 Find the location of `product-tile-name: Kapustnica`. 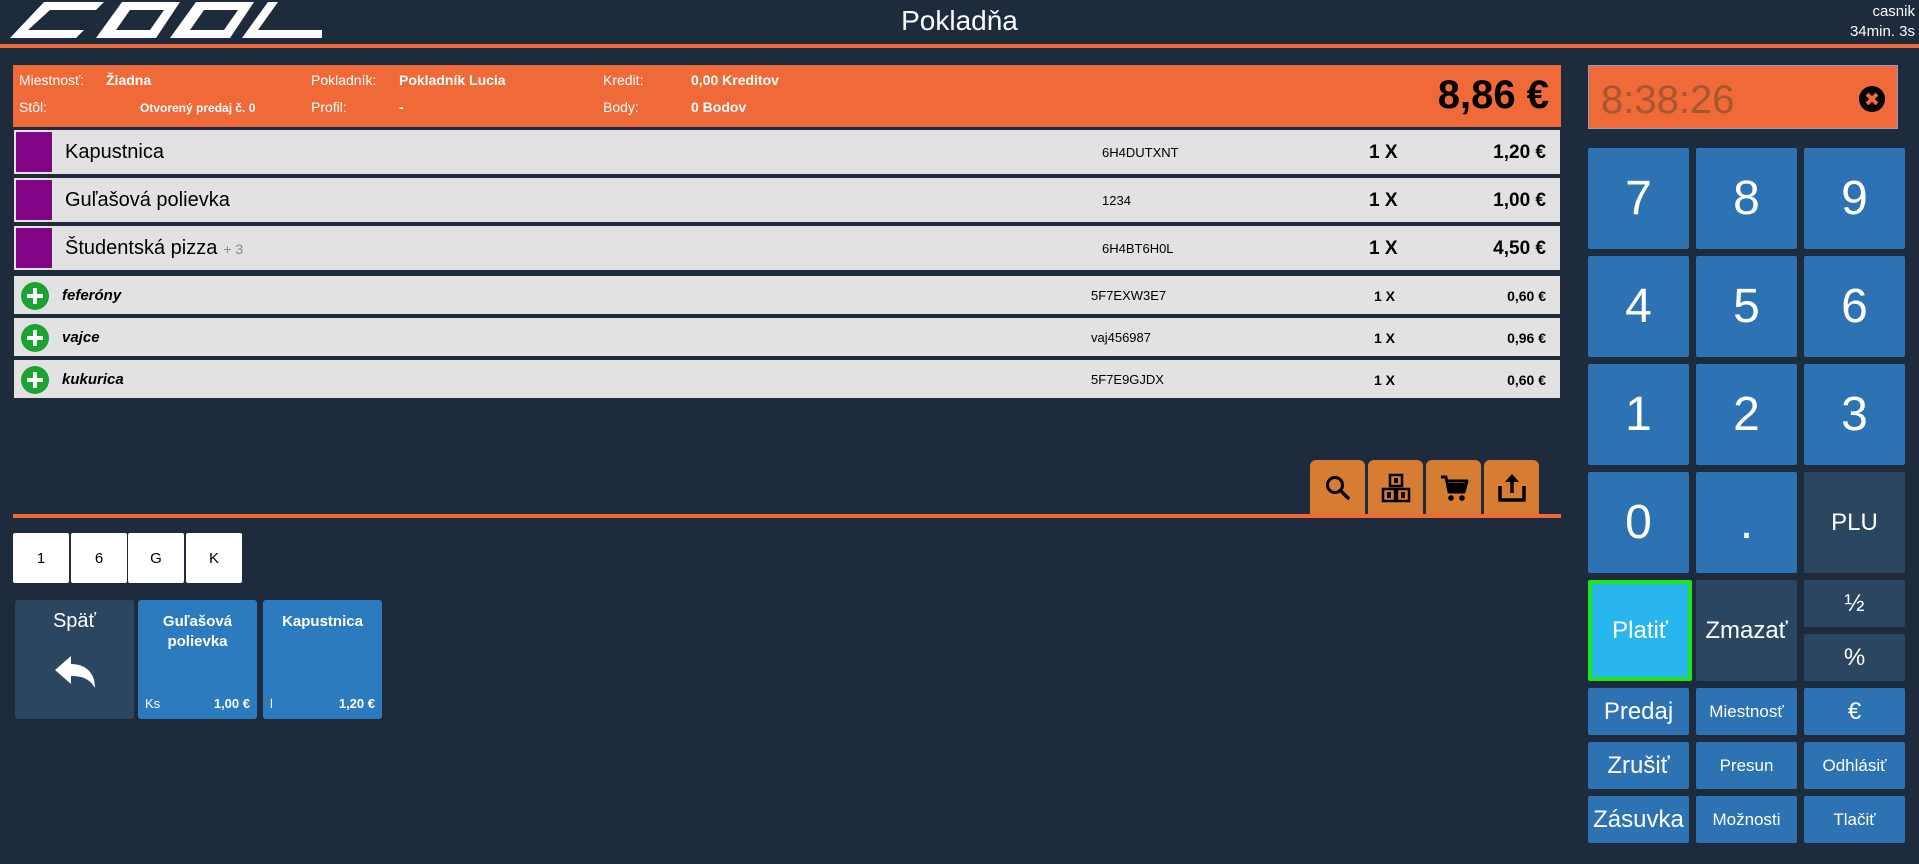

product-tile-name: Kapustnica is located at coordinates (322, 621).